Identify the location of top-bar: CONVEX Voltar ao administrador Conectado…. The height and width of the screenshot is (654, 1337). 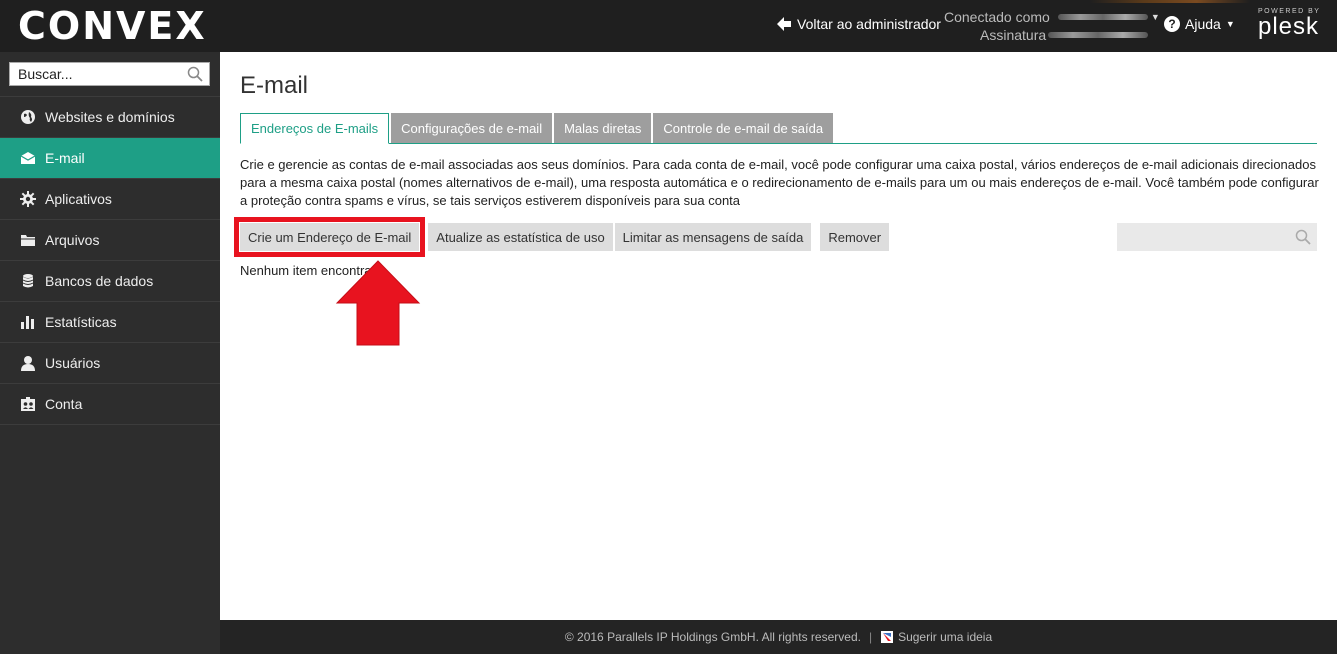
(668, 26).